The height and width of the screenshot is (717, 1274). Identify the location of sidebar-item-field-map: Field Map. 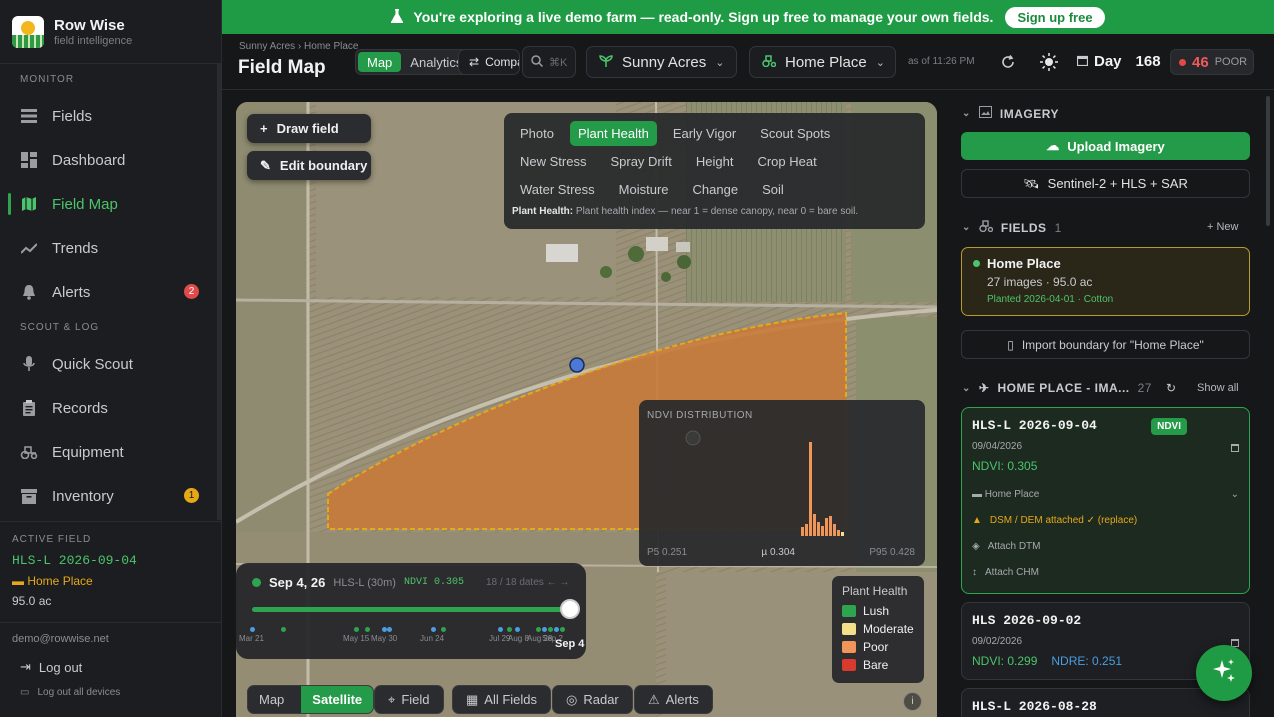
(110, 204).